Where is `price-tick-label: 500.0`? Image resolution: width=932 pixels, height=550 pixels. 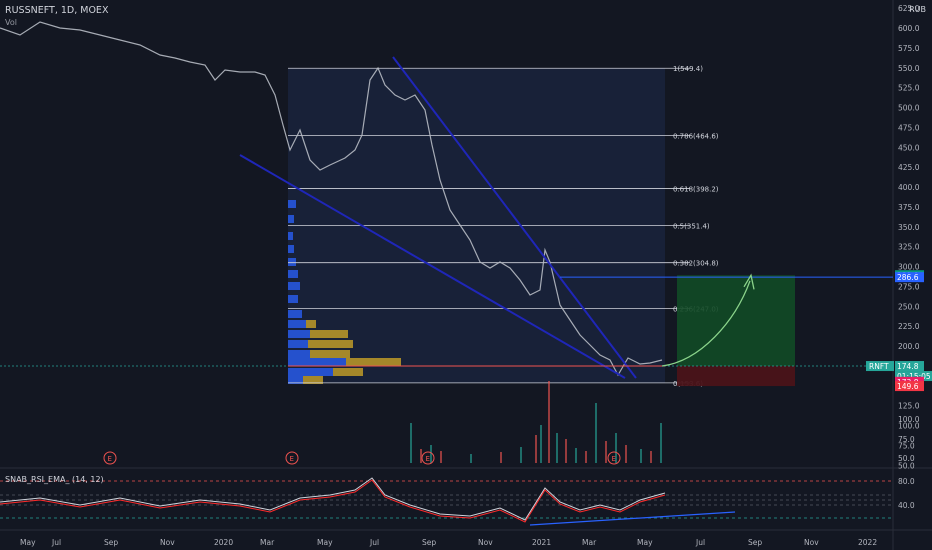 price-tick-label: 500.0 is located at coordinates (909, 108).